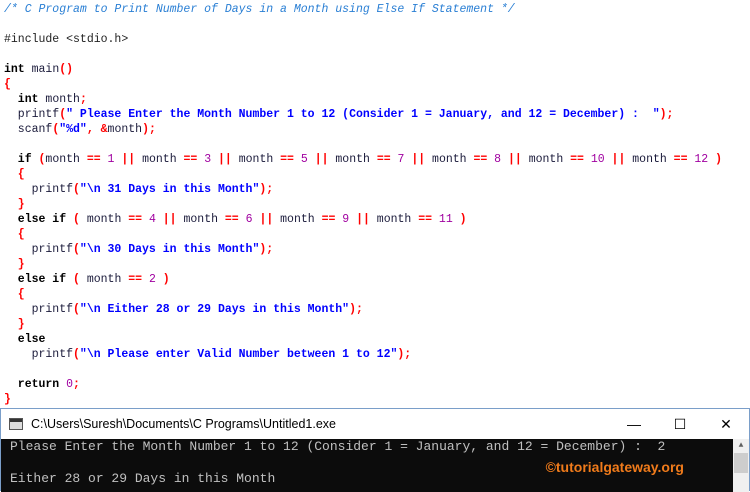 This screenshot has width=750, height=492. What do you see at coordinates (249, 219) in the screenshot?
I see `code-token: 6` at bounding box center [249, 219].